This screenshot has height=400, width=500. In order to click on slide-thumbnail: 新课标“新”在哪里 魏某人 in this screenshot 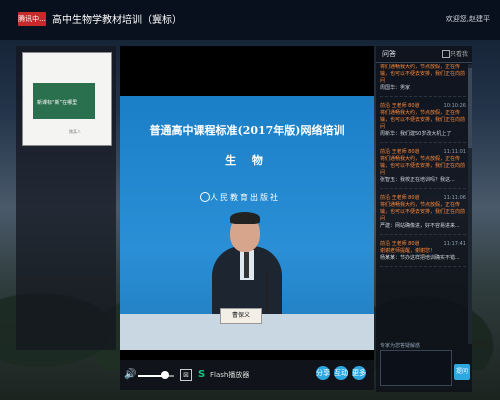, I will do `click(67, 99)`.